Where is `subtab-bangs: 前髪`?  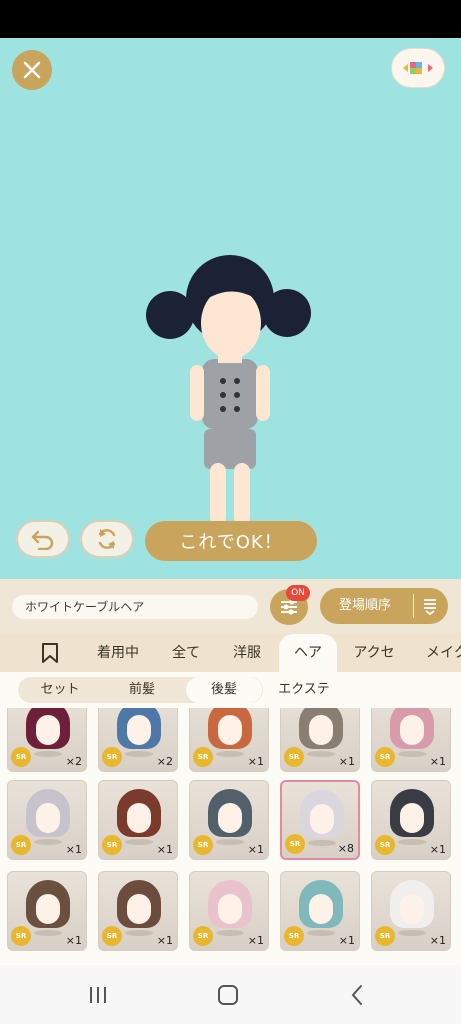 subtab-bangs: 前髪 is located at coordinates (142, 690).